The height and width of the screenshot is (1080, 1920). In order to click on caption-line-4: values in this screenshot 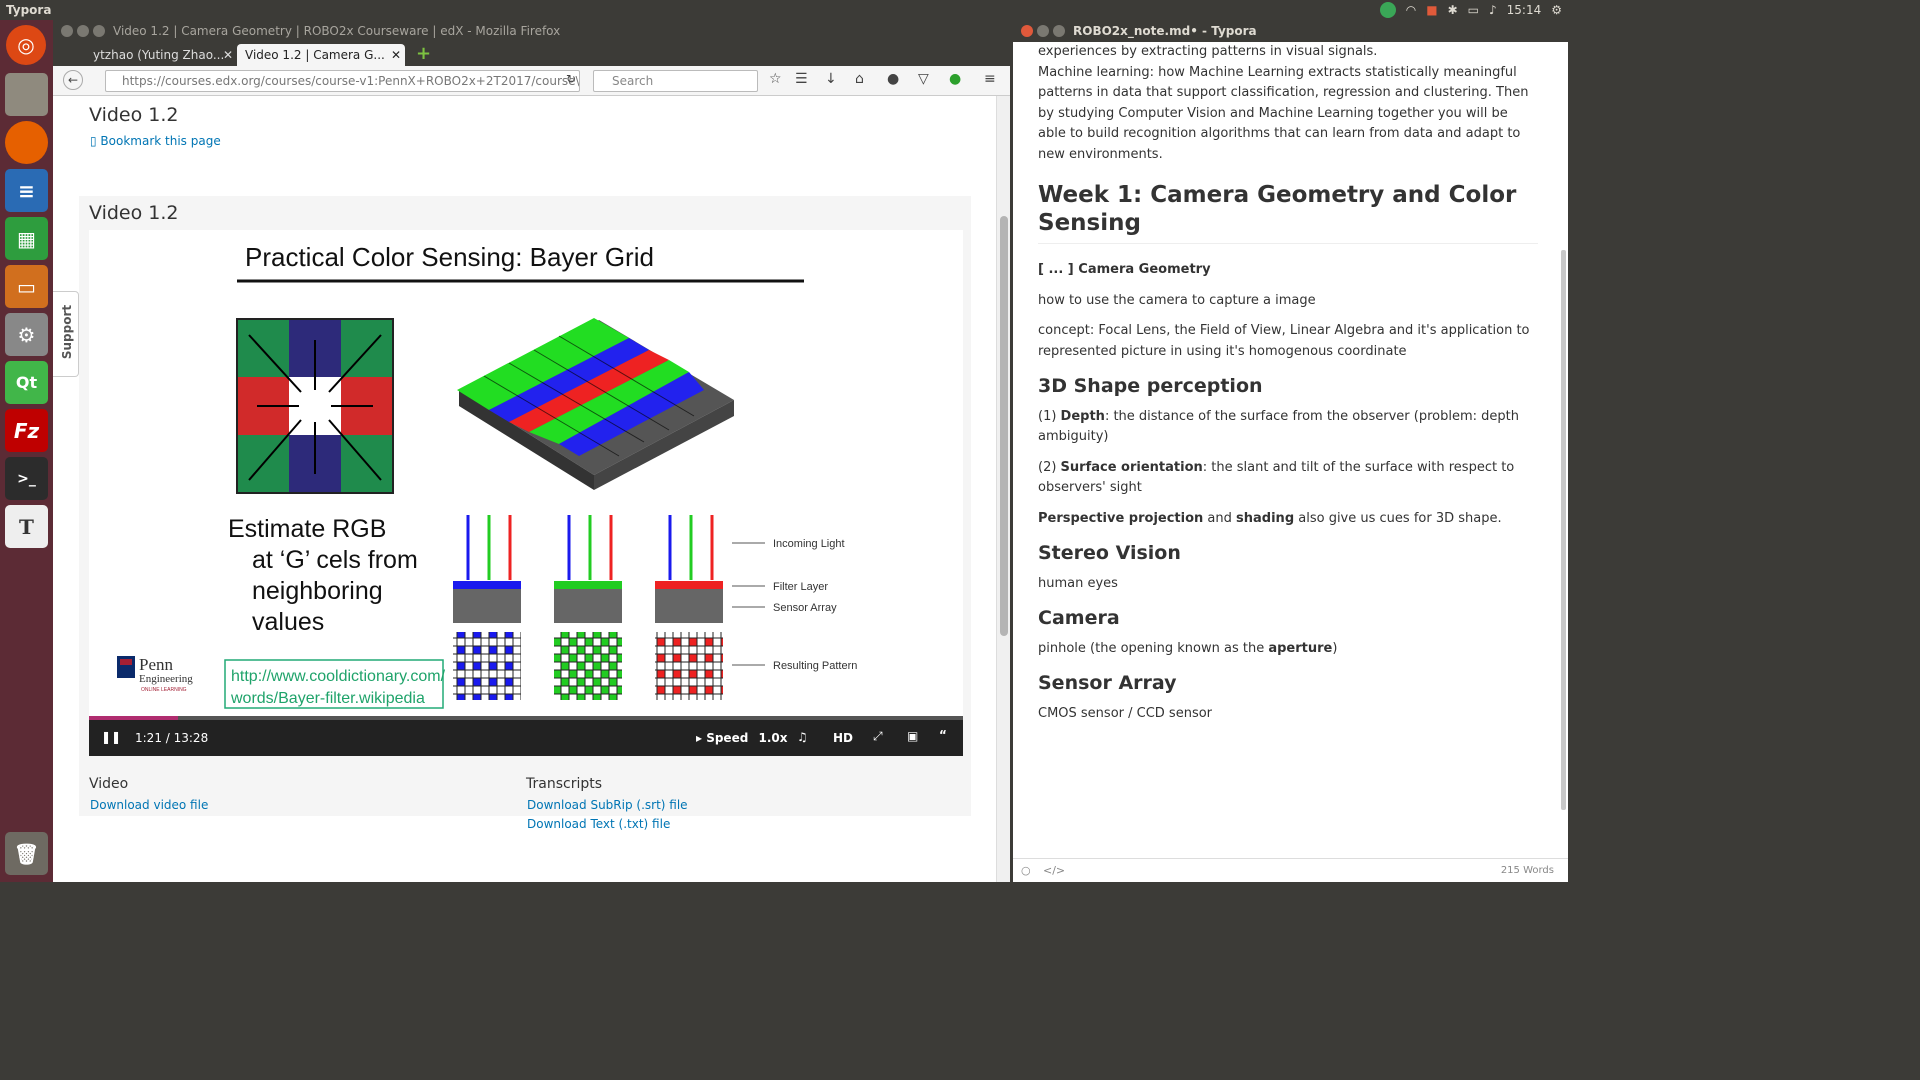, I will do `click(288, 622)`.